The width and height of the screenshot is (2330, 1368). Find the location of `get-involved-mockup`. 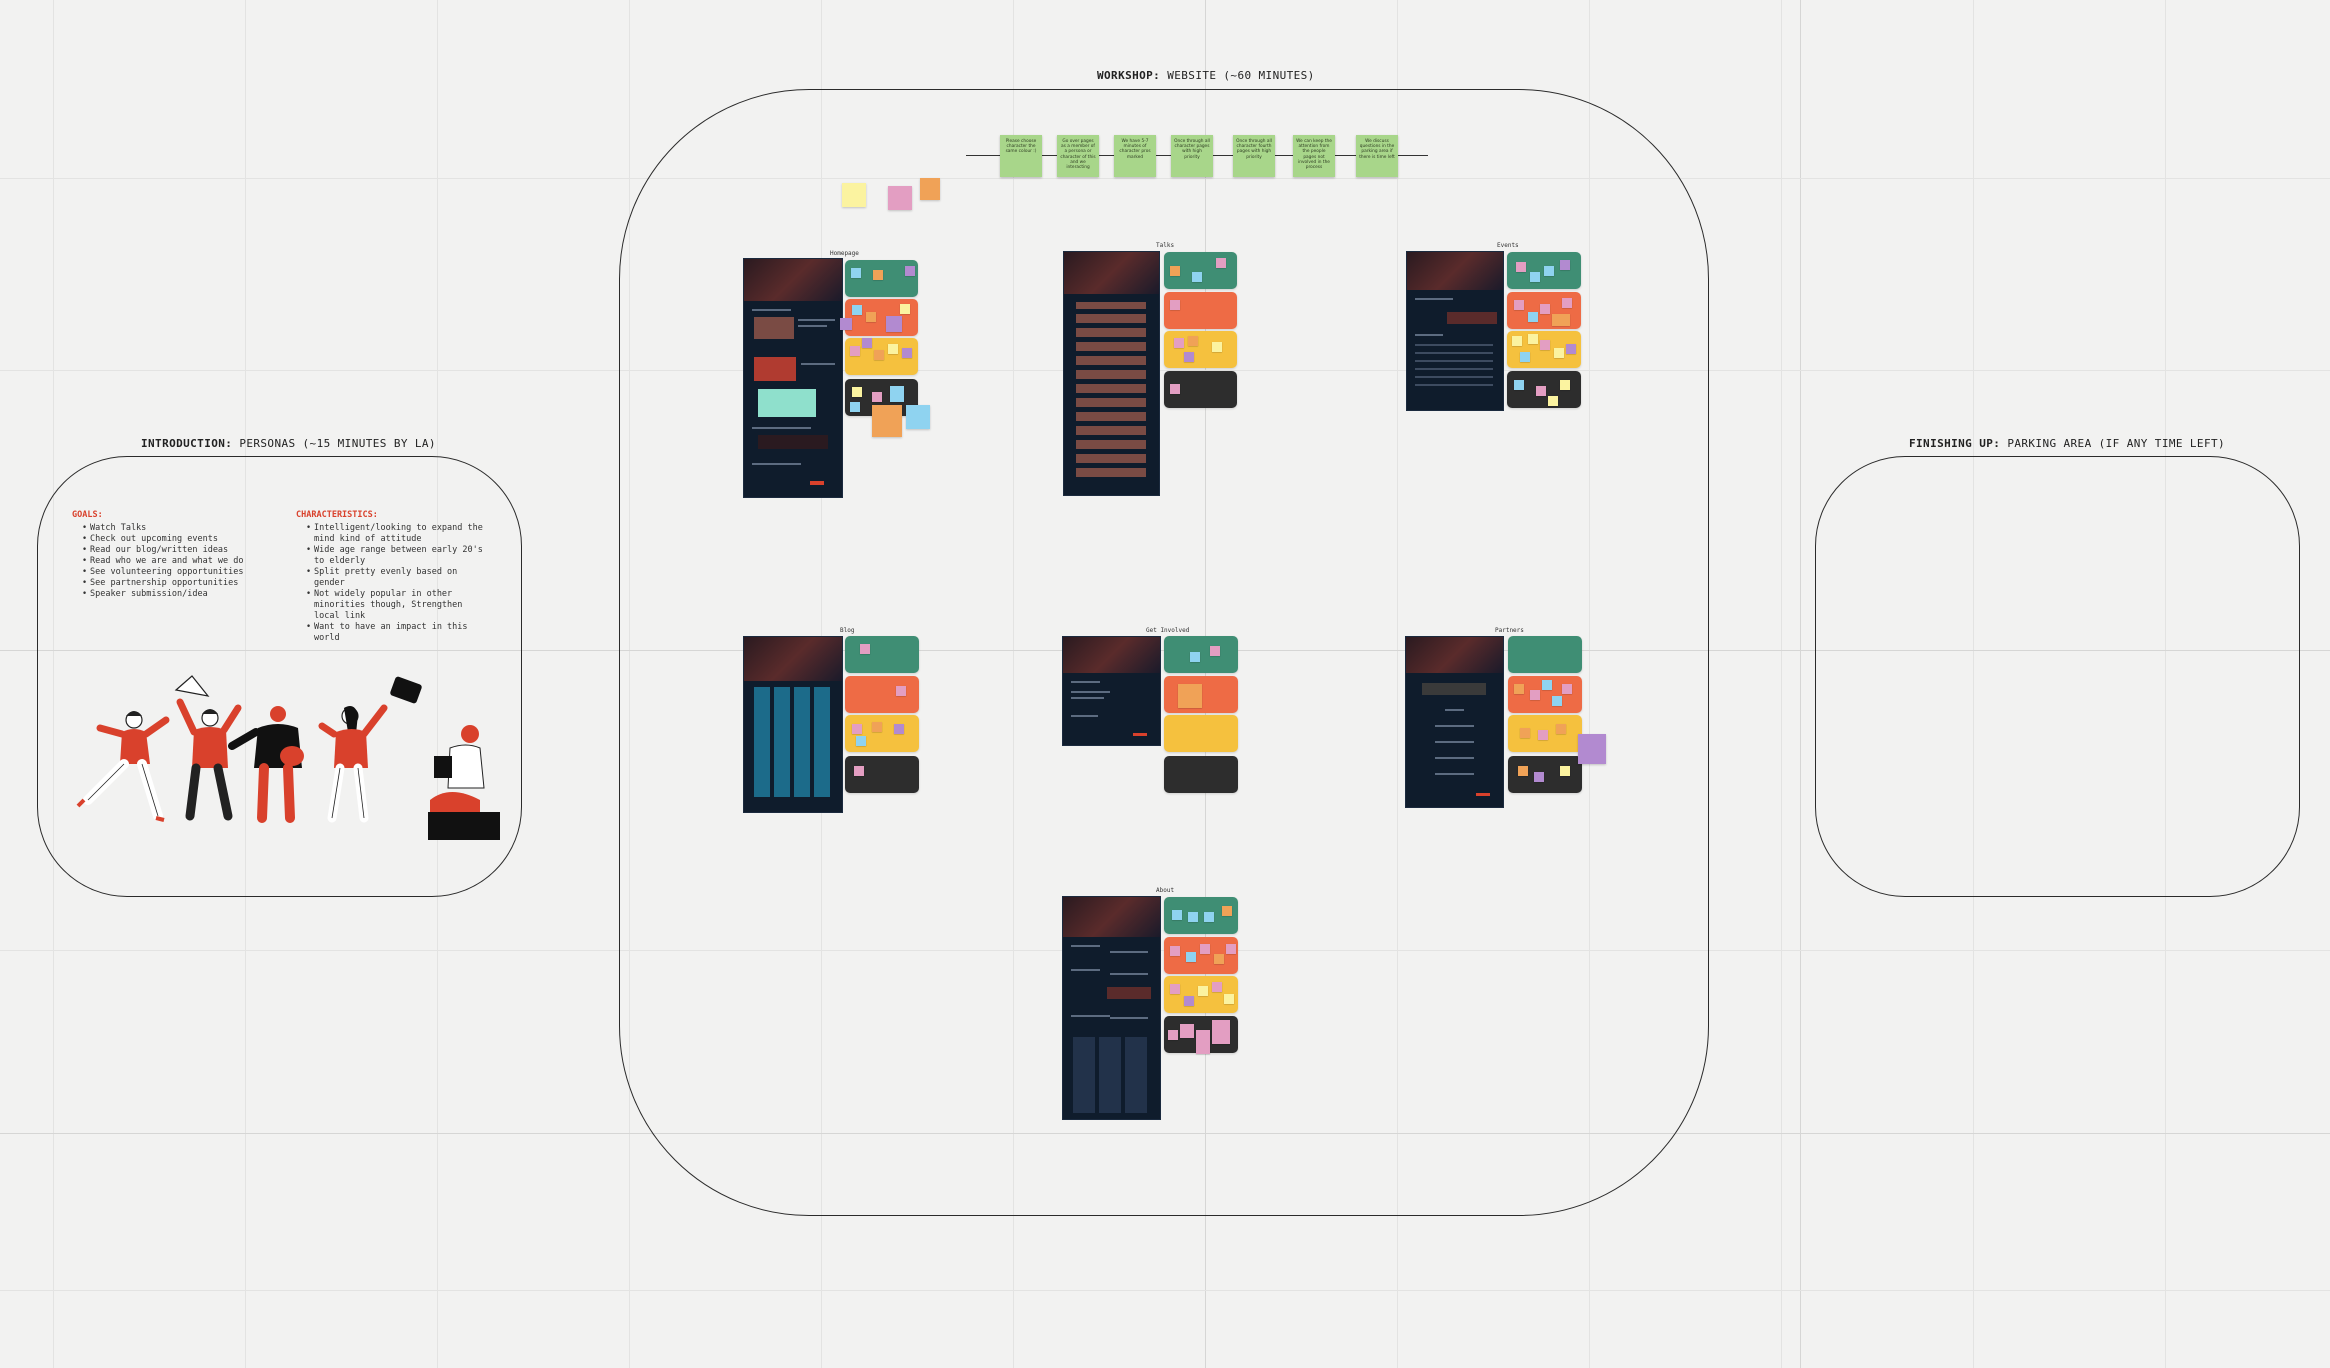

get-involved-mockup is located at coordinates (1111, 691).